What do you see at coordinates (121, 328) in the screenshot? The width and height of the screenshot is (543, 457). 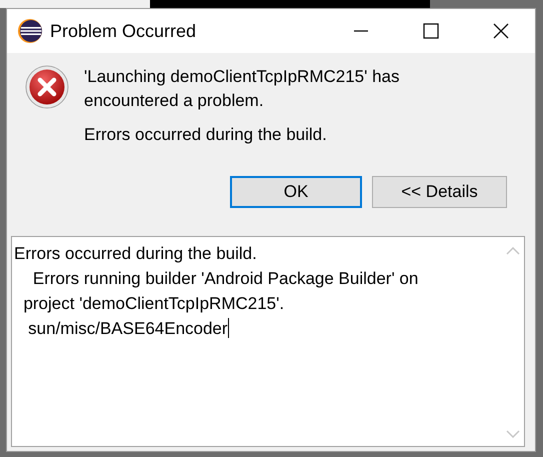 I see `details-line: sun/misc/BASE64Encoder` at bounding box center [121, 328].